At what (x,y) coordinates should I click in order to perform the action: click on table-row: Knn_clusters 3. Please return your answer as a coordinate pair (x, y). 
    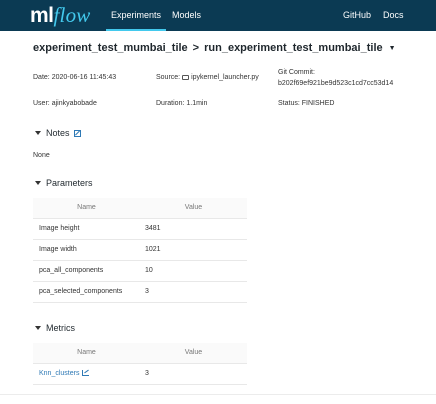
    Looking at the image, I should click on (140, 374).